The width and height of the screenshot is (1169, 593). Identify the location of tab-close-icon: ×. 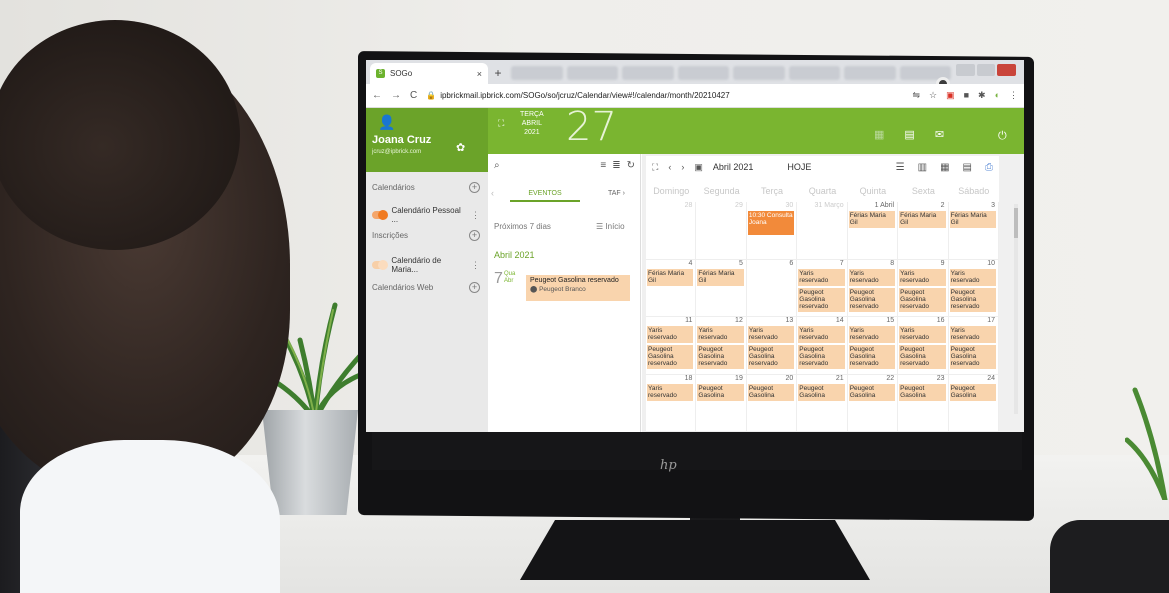
(479, 74).